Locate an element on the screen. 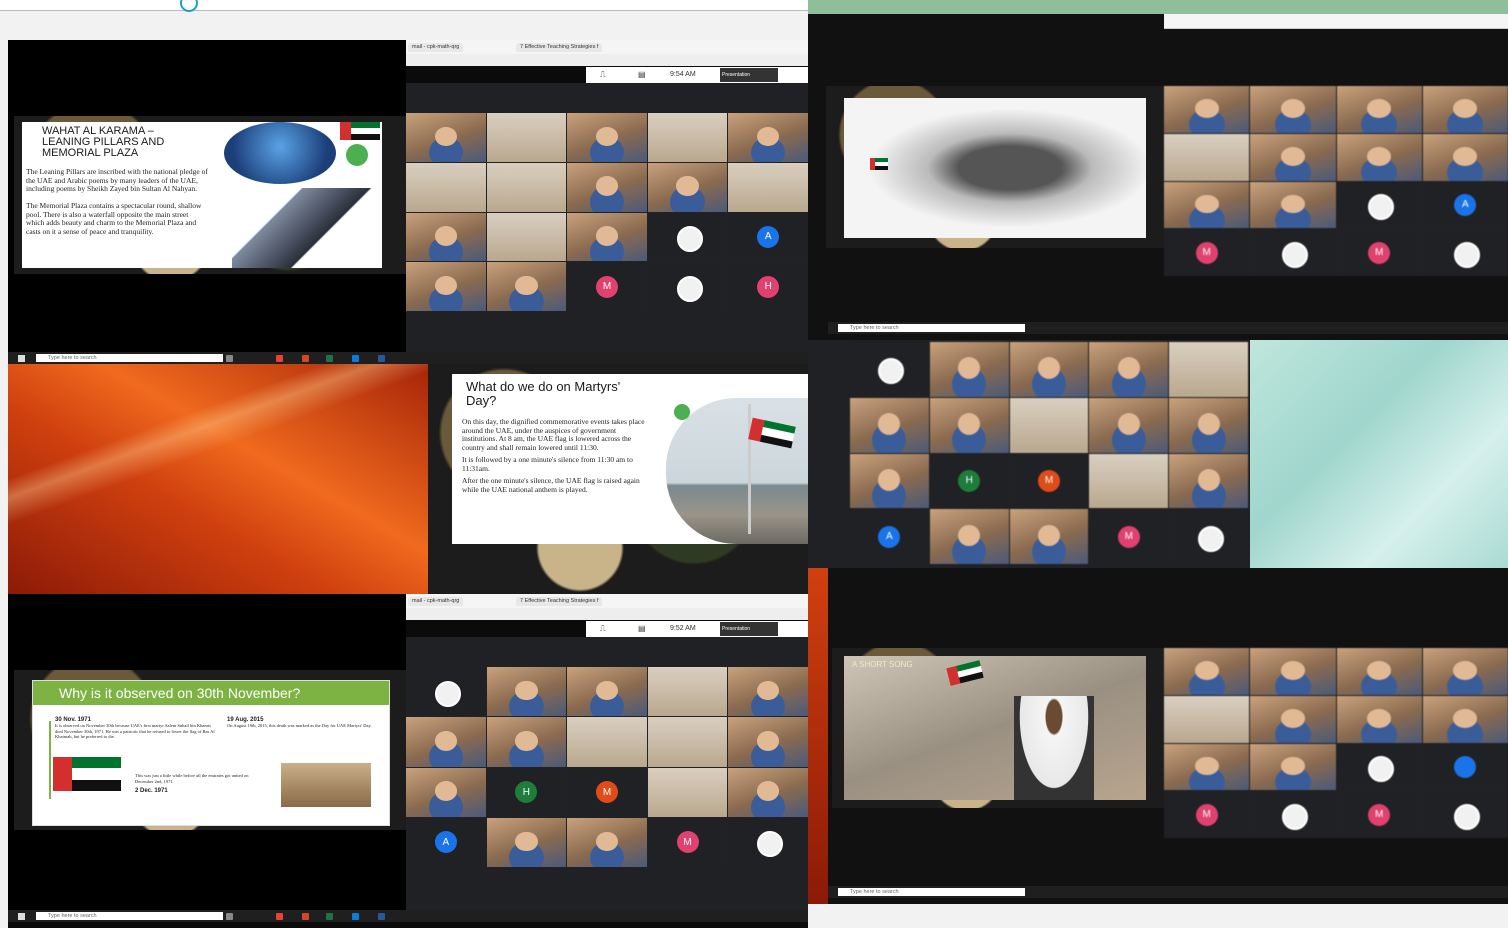 The height and width of the screenshot is (928, 1508). excel-icon is located at coordinates (329, 916).